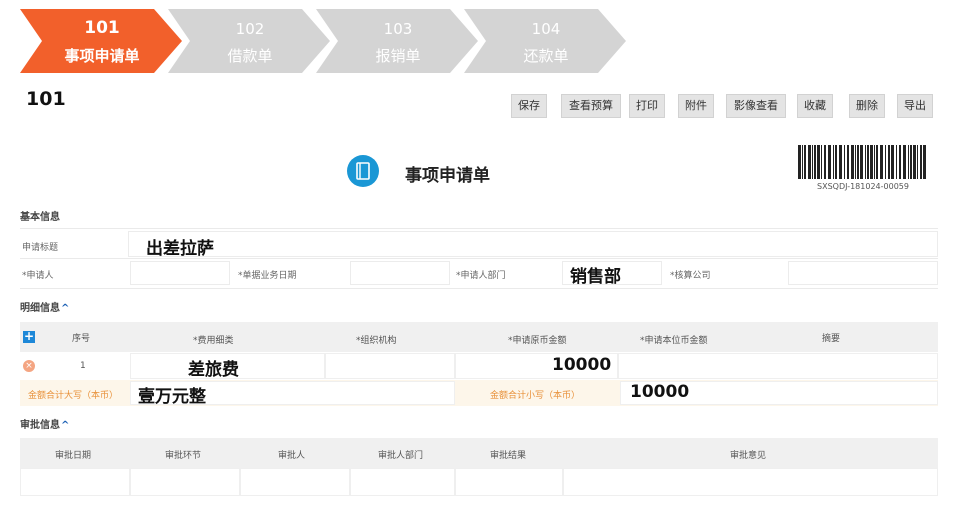 The image size is (968, 508). Describe the element at coordinates (183, 456) in the screenshot. I see `column-header: 审批环节` at that location.